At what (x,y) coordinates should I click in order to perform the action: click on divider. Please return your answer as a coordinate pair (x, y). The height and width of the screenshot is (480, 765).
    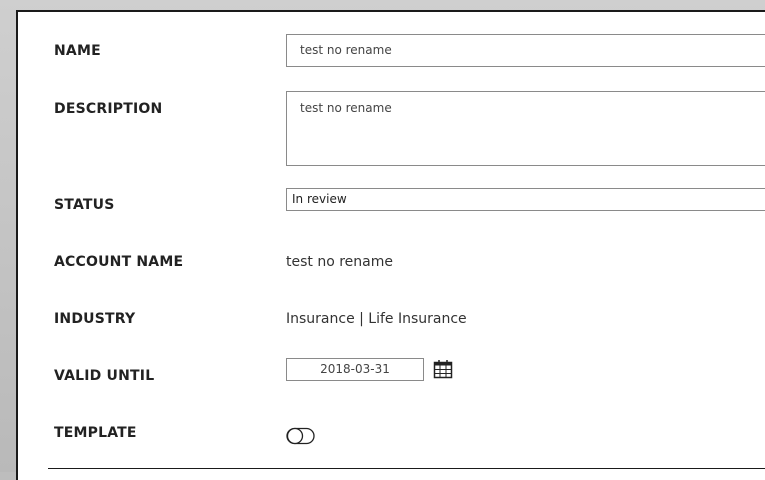
    Looking at the image, I should click on (406, 468).